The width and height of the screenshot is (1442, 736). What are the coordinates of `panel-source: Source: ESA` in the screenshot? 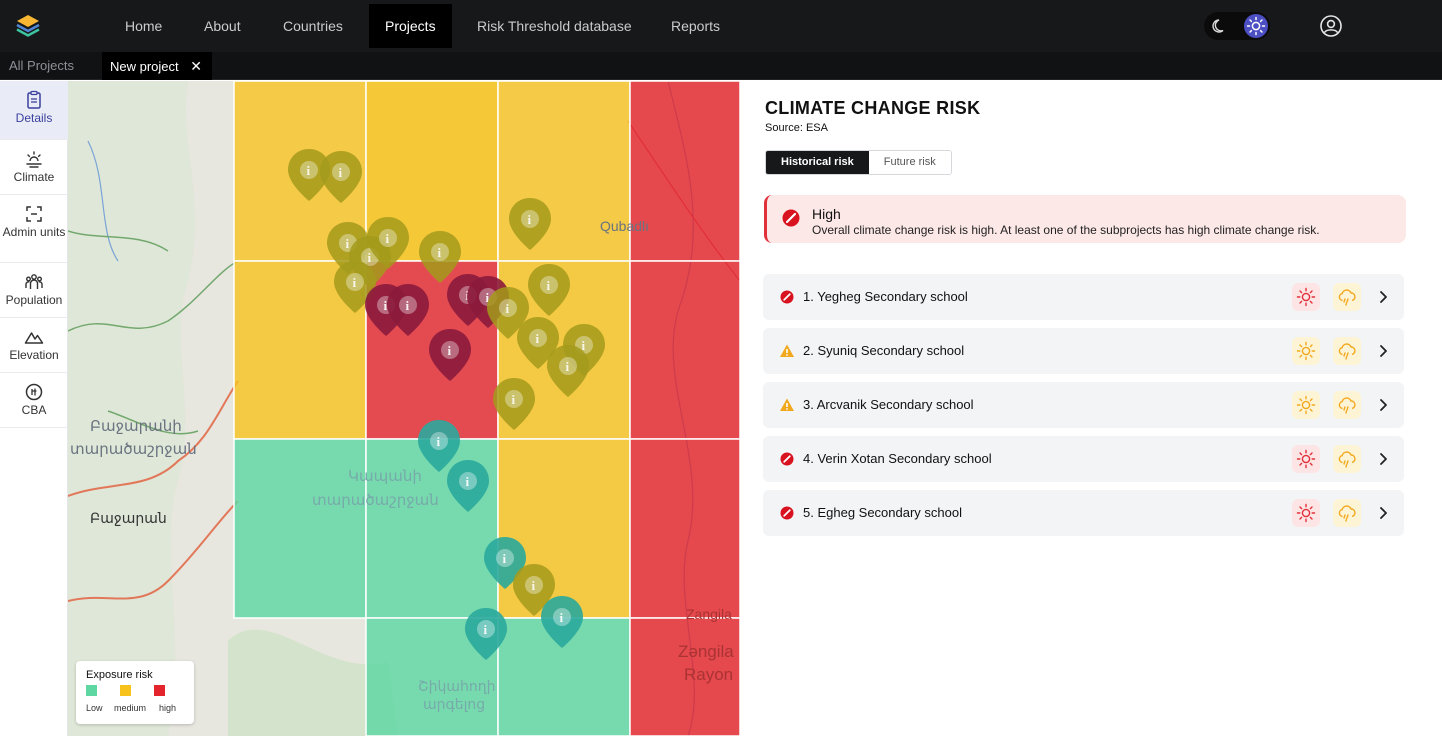 It's located at (796, 128).